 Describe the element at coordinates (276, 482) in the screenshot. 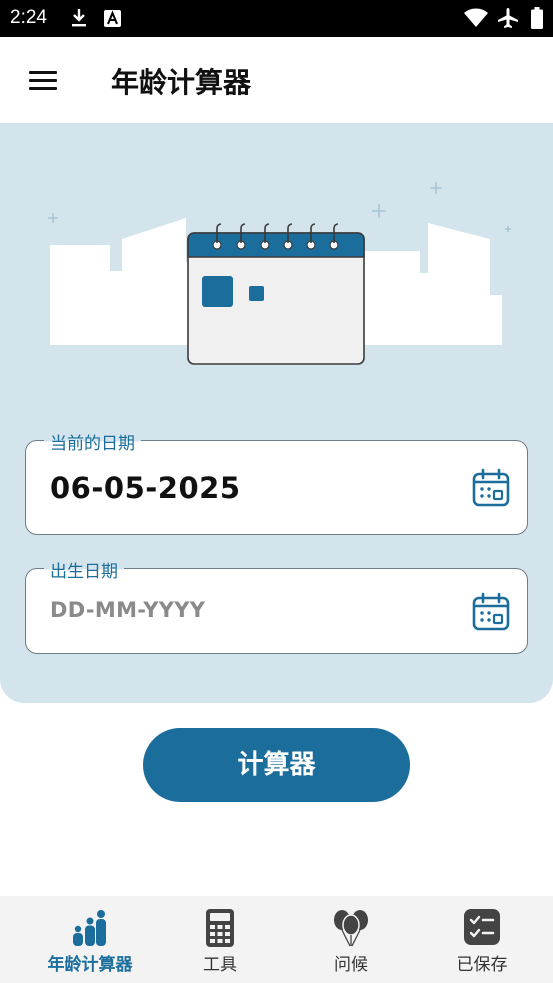

I see `current-date-field: 当前的日期 06-05-2025` at that location.